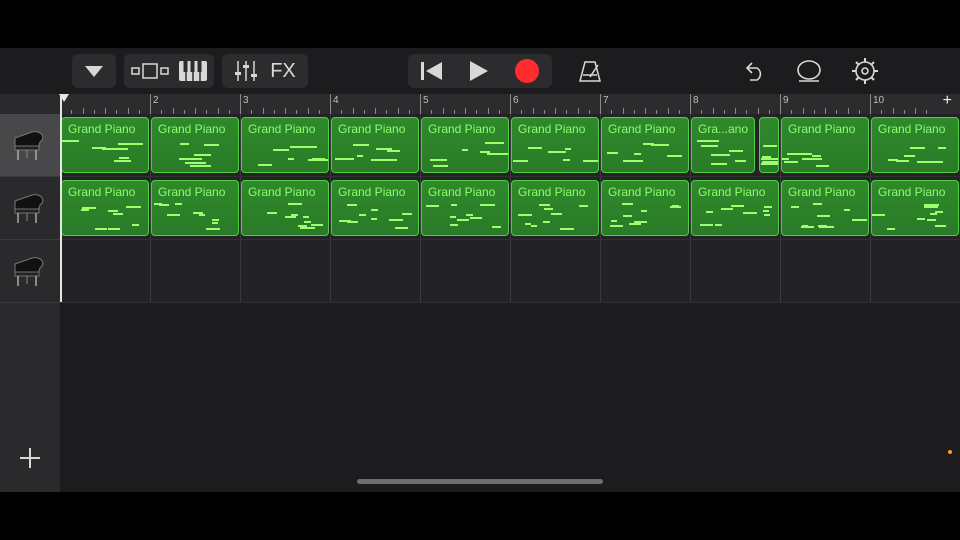 The width and height of the screenshot is (960, 540). Describe the element at coordinates (61, 198) in the screenshot. I see `playhead` at that location.